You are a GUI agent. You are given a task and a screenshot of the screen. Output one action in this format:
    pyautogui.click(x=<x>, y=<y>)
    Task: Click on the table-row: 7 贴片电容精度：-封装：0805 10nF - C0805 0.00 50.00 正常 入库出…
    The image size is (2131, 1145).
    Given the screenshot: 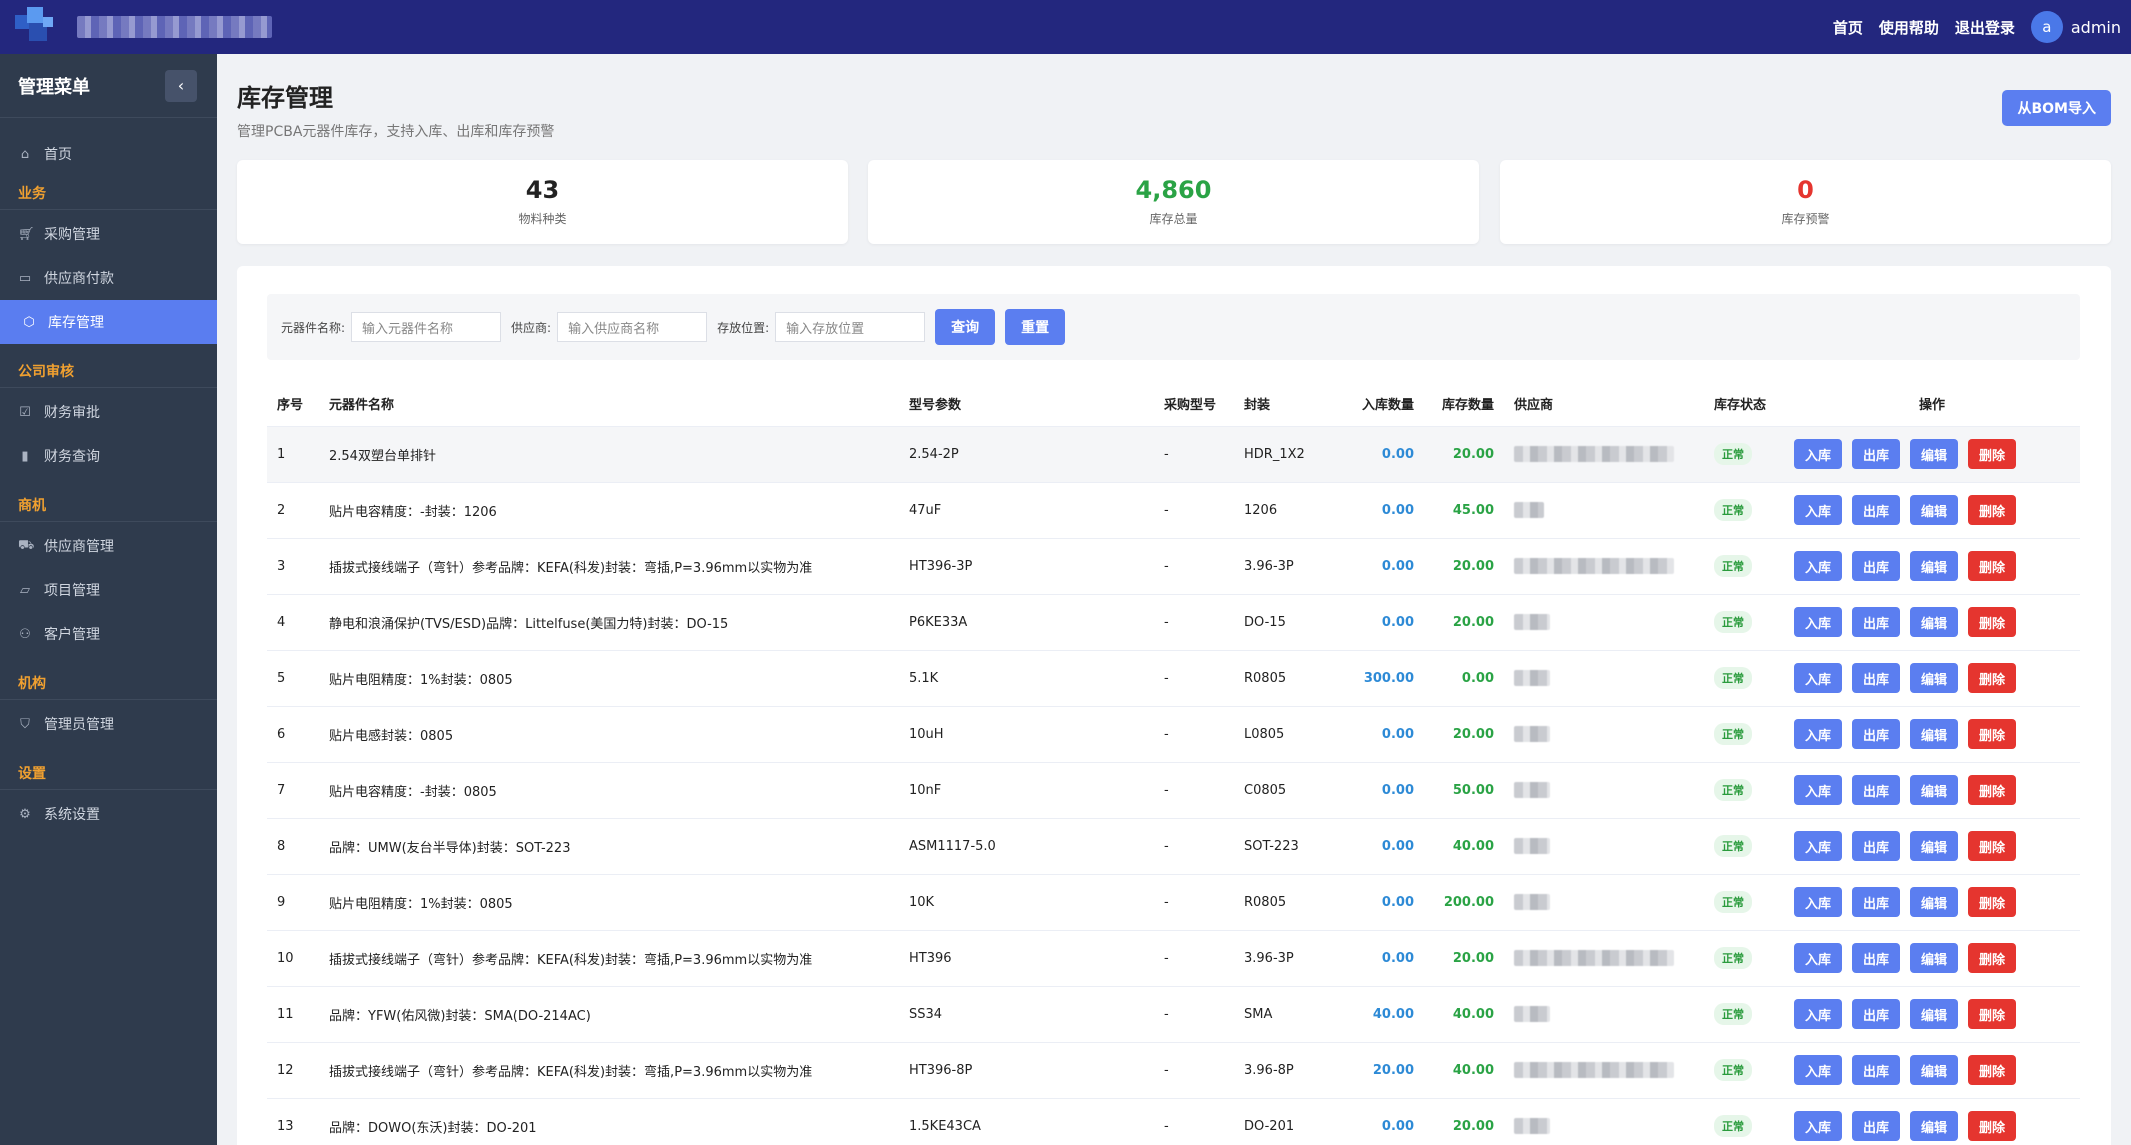 What is the action you would take?
    pyautogui.click(x=1173, y=790)
    